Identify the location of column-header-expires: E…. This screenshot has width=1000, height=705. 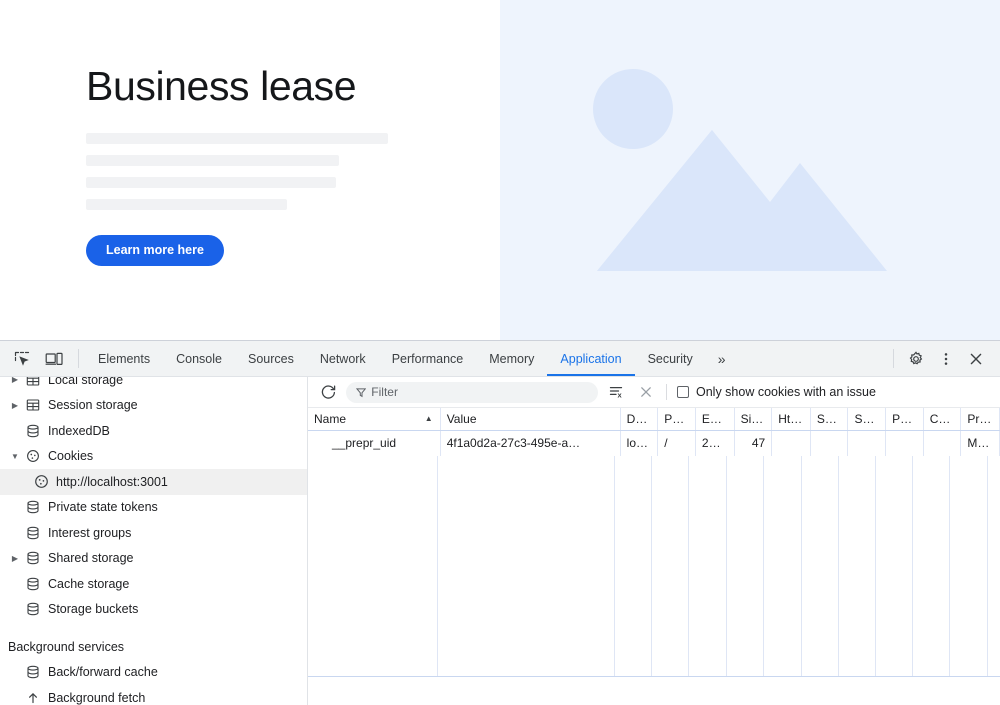
(715, 419).